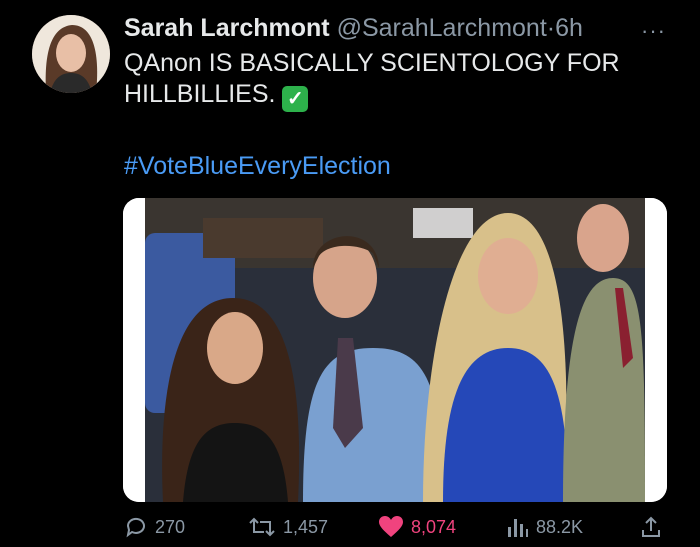  I want to click on author-name: Sarah Larchmont, so click(227, 28).